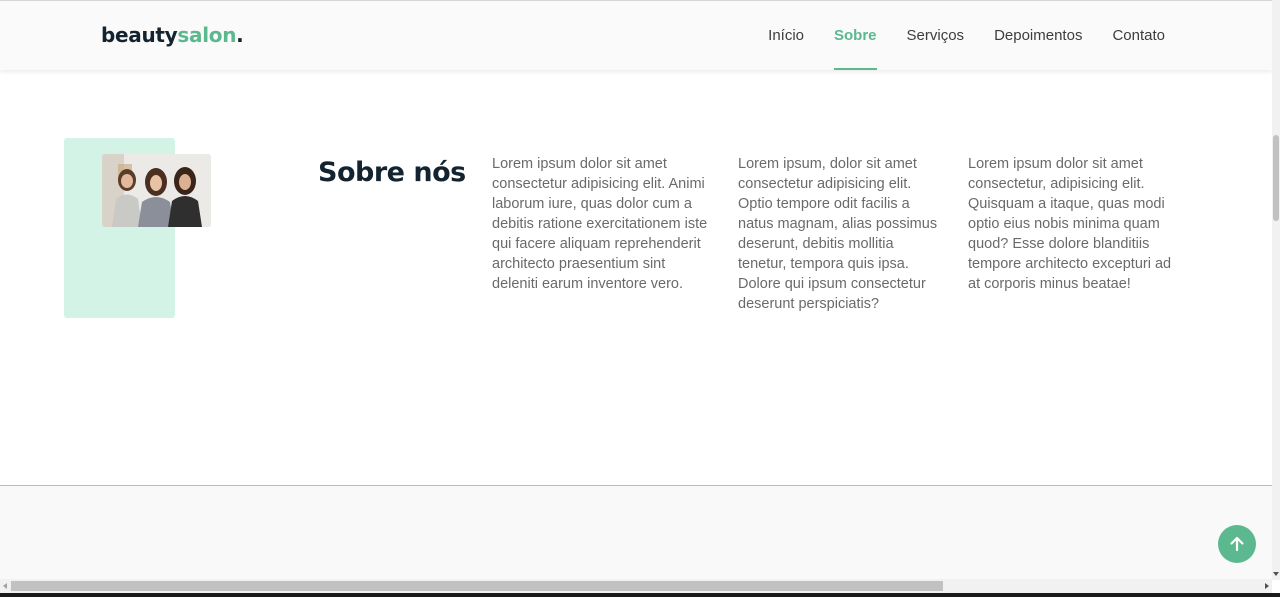 The width and height of the screenshot is (1280, 597). I want to click on three-women-photo-icon, so click(156, 190).